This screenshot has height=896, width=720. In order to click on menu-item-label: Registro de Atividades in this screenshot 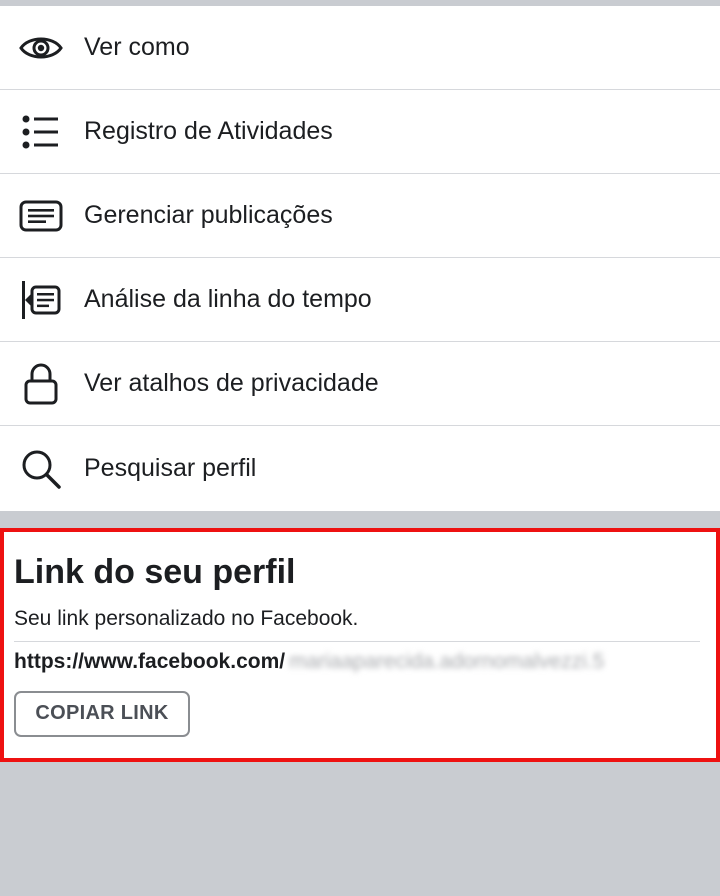, I will do `click(208, 131)`.